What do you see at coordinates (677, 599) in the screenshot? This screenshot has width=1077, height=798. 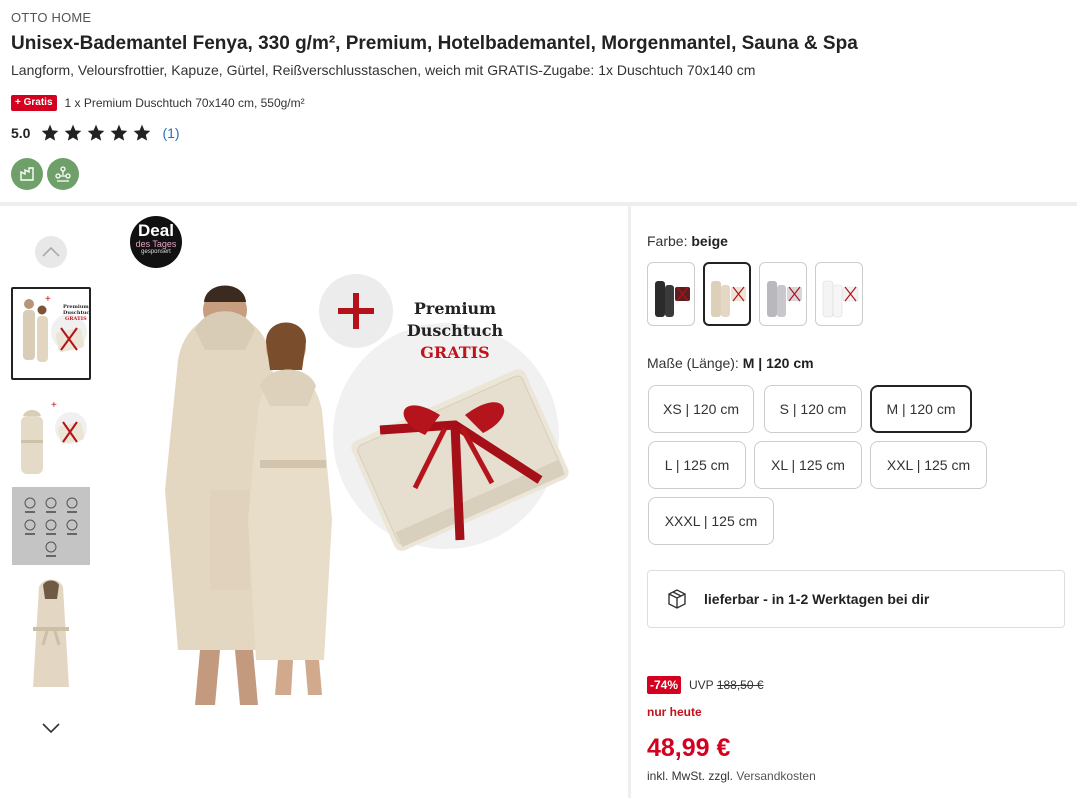 I see `package-icon` at bounding box center [677, 599].